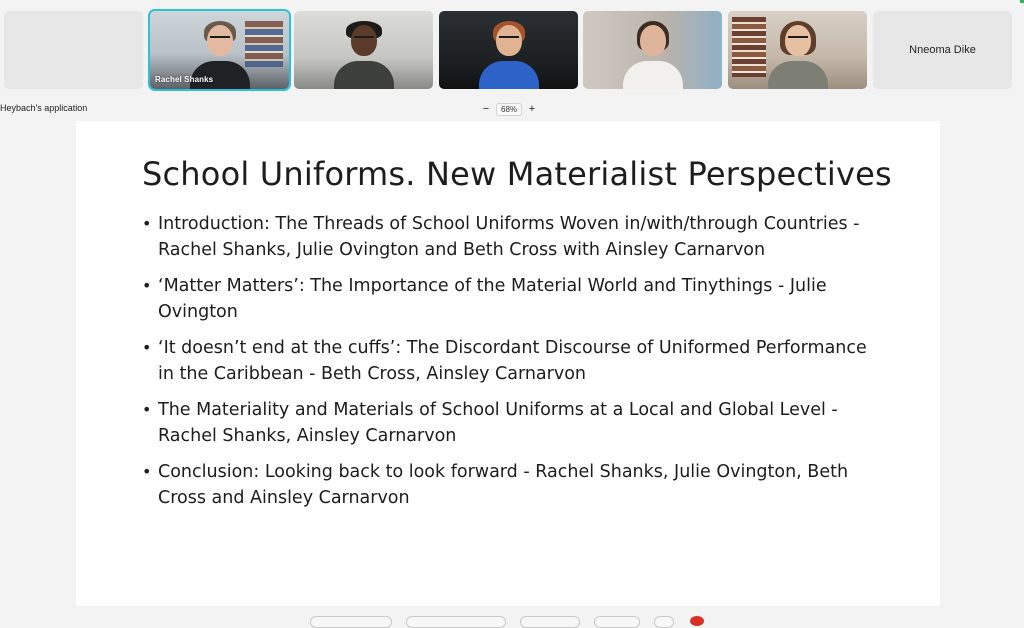  I want to click on participant-name: Rachel Shanks, so click(184, 79).